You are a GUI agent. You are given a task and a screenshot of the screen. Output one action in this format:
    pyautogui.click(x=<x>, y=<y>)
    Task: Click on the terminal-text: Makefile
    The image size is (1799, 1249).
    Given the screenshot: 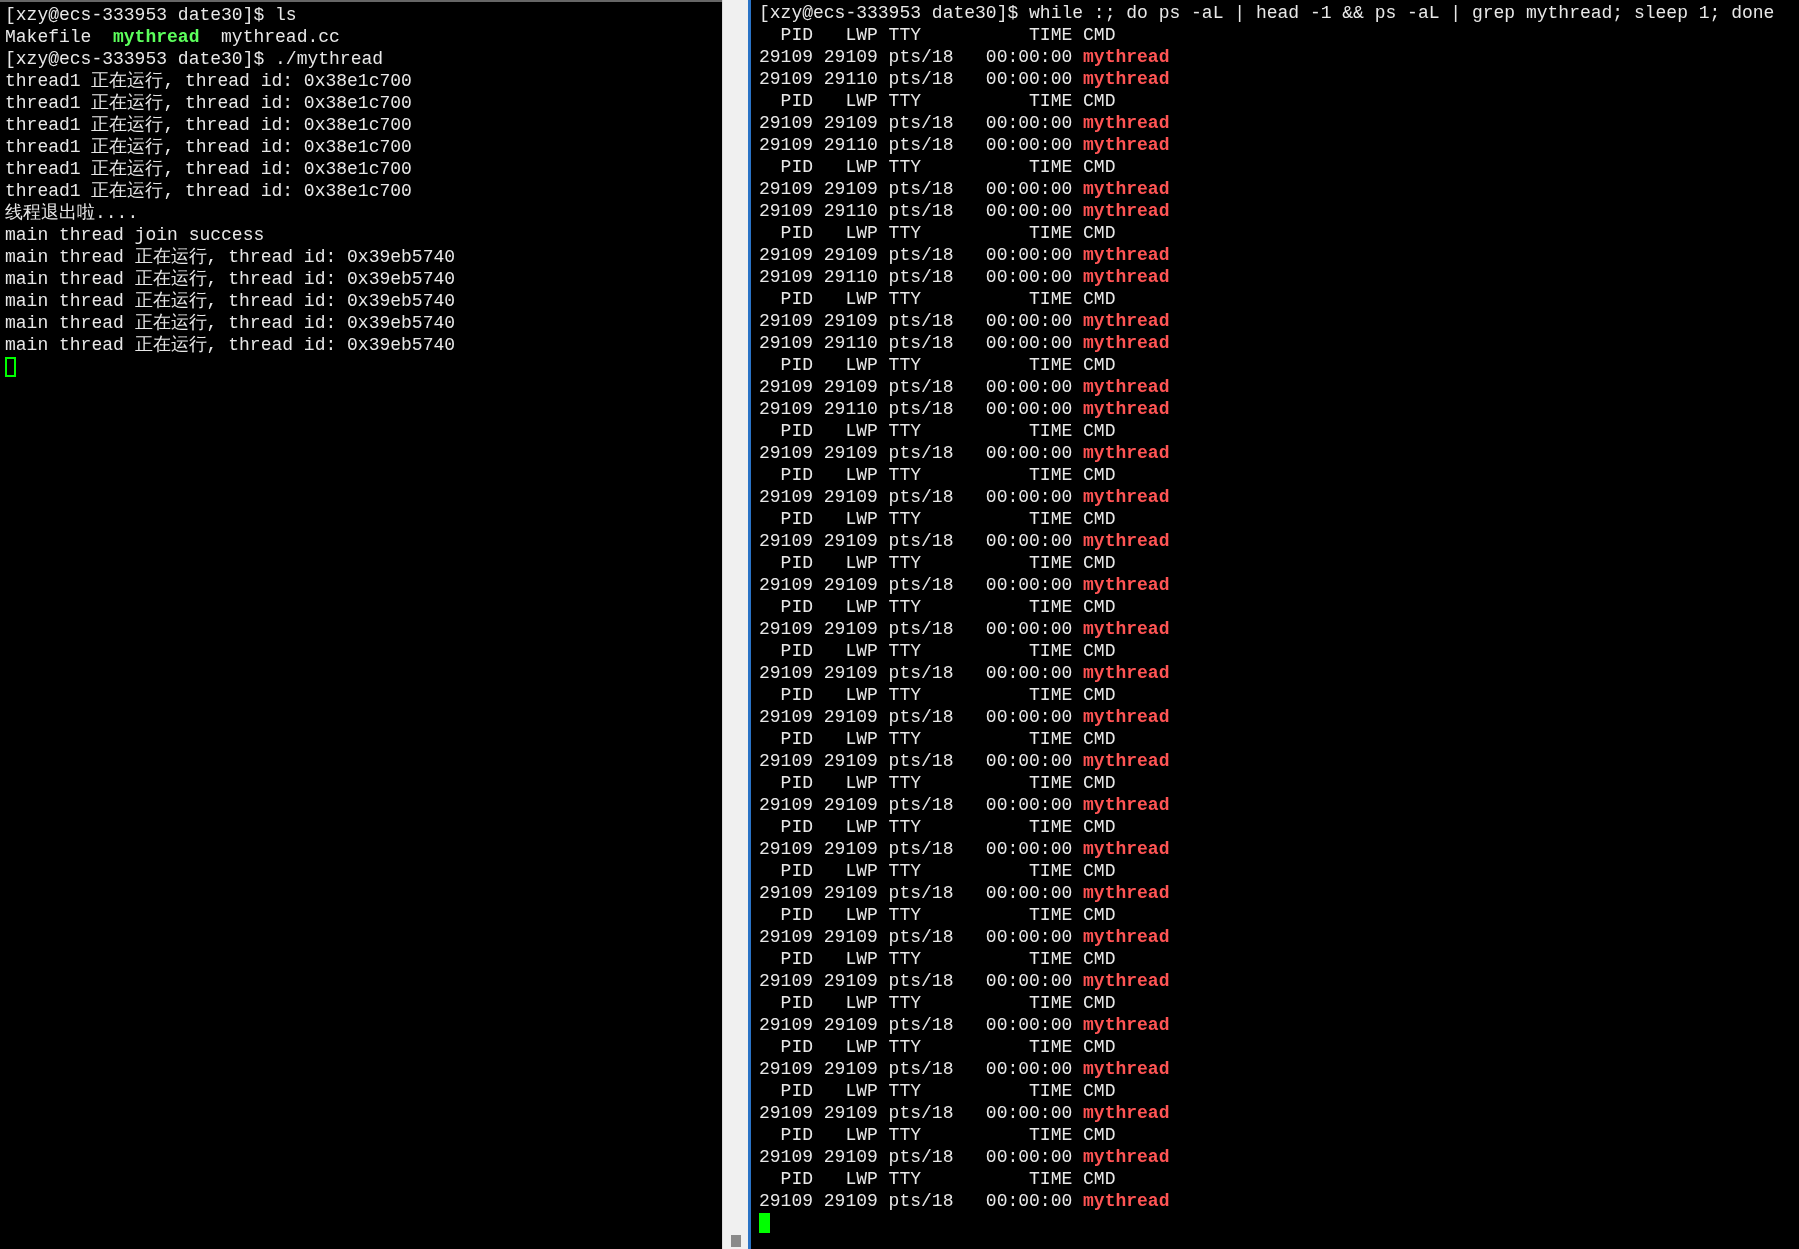 What is the action you would take?
    pyautogui.click(x=48, y=37)
    